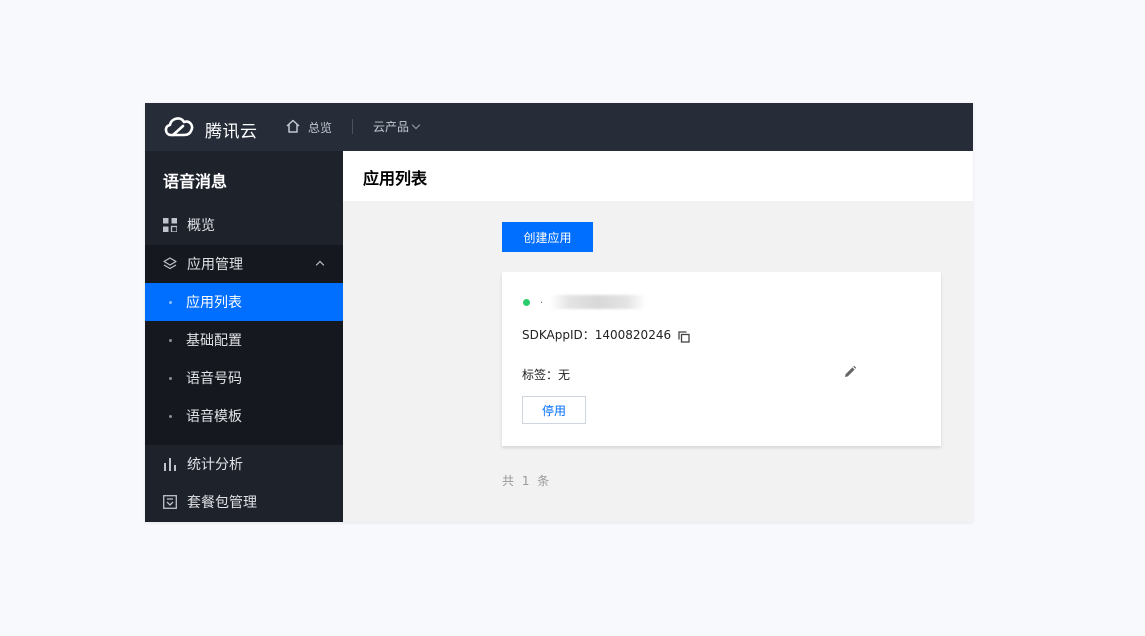 Image resolution: width=1145 pixels, height=636 pixels. I want to click on nav-products-label: 云产品, so click(391, 127).